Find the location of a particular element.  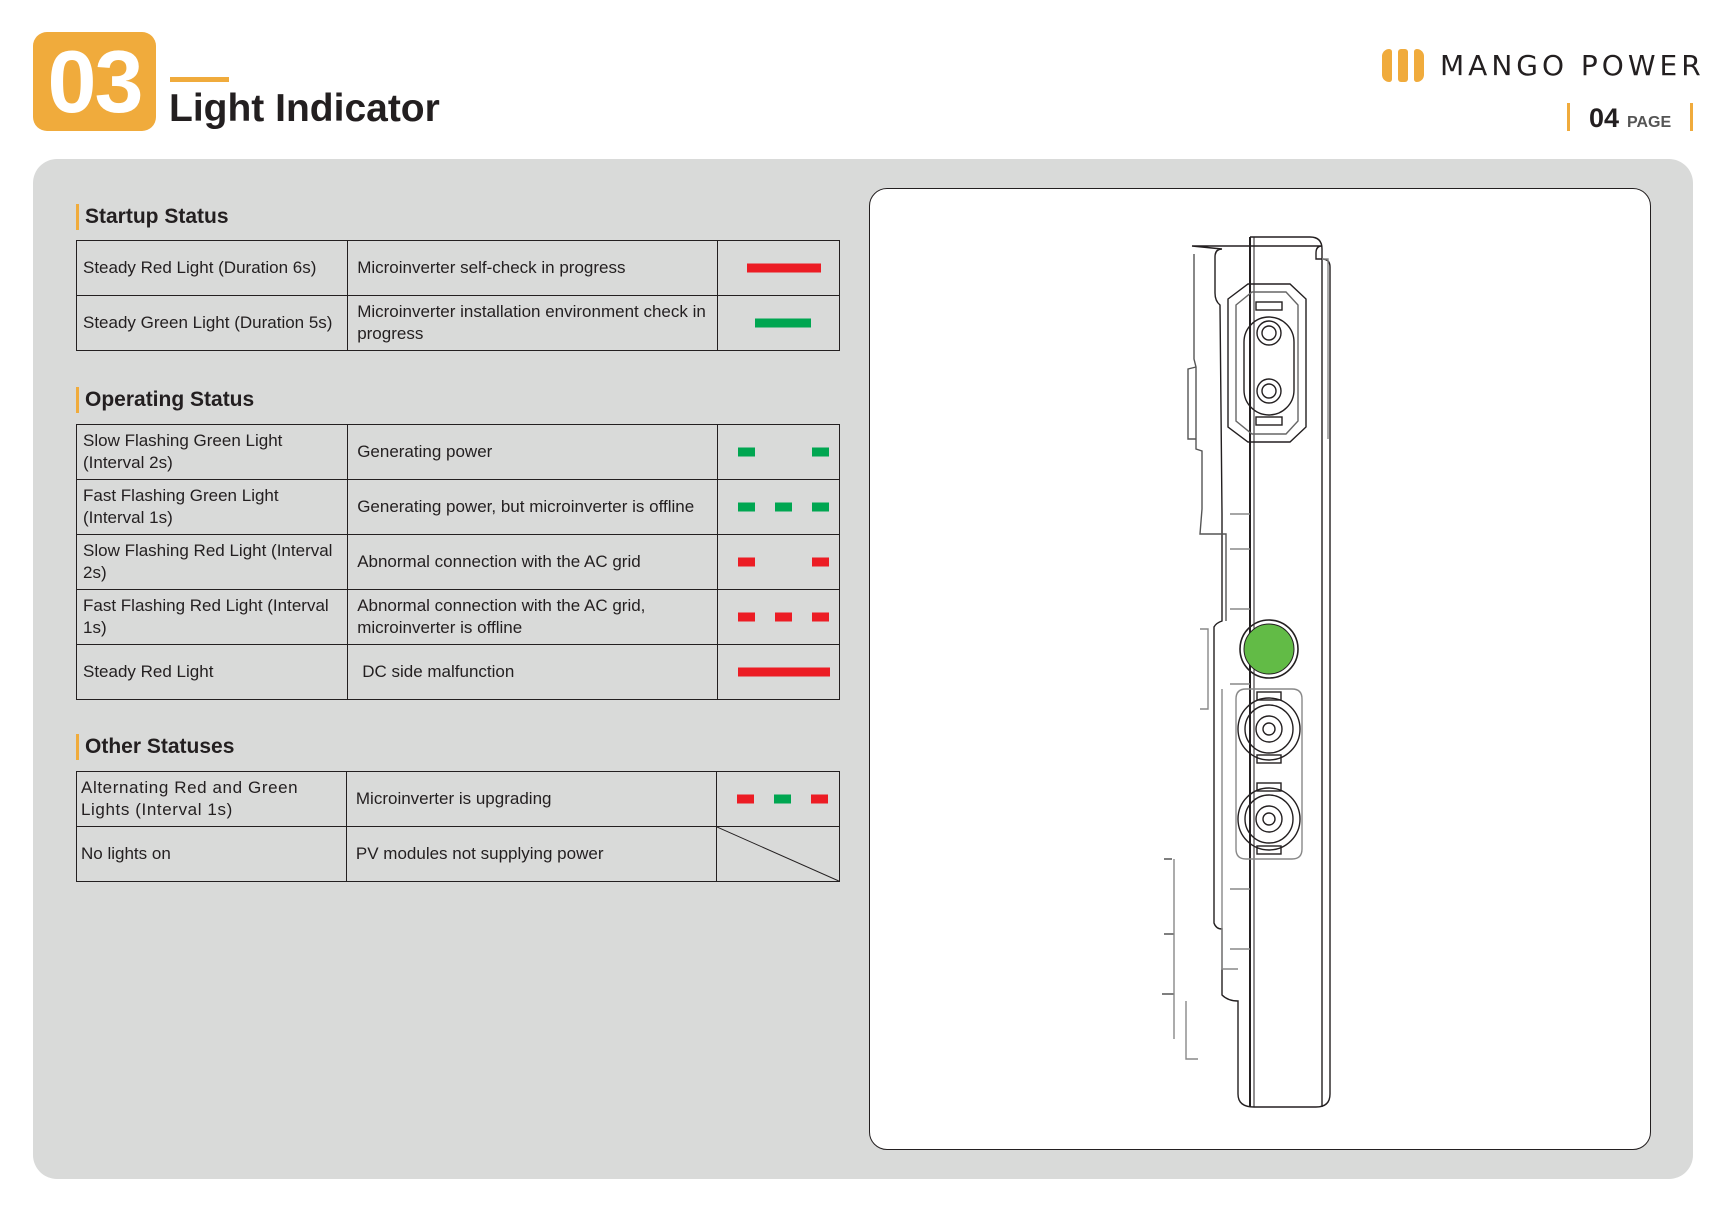

brand-name: MANGO POWER is located at coordinates (1572, 65).